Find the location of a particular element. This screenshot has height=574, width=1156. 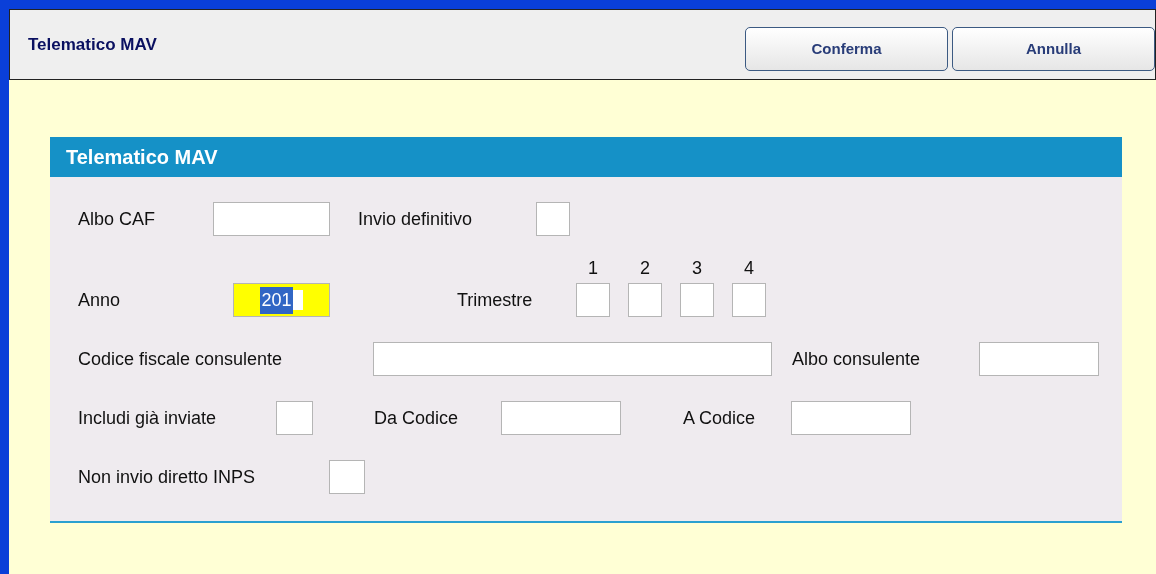

field-label: A Codice is located at coordinates (719, 417).